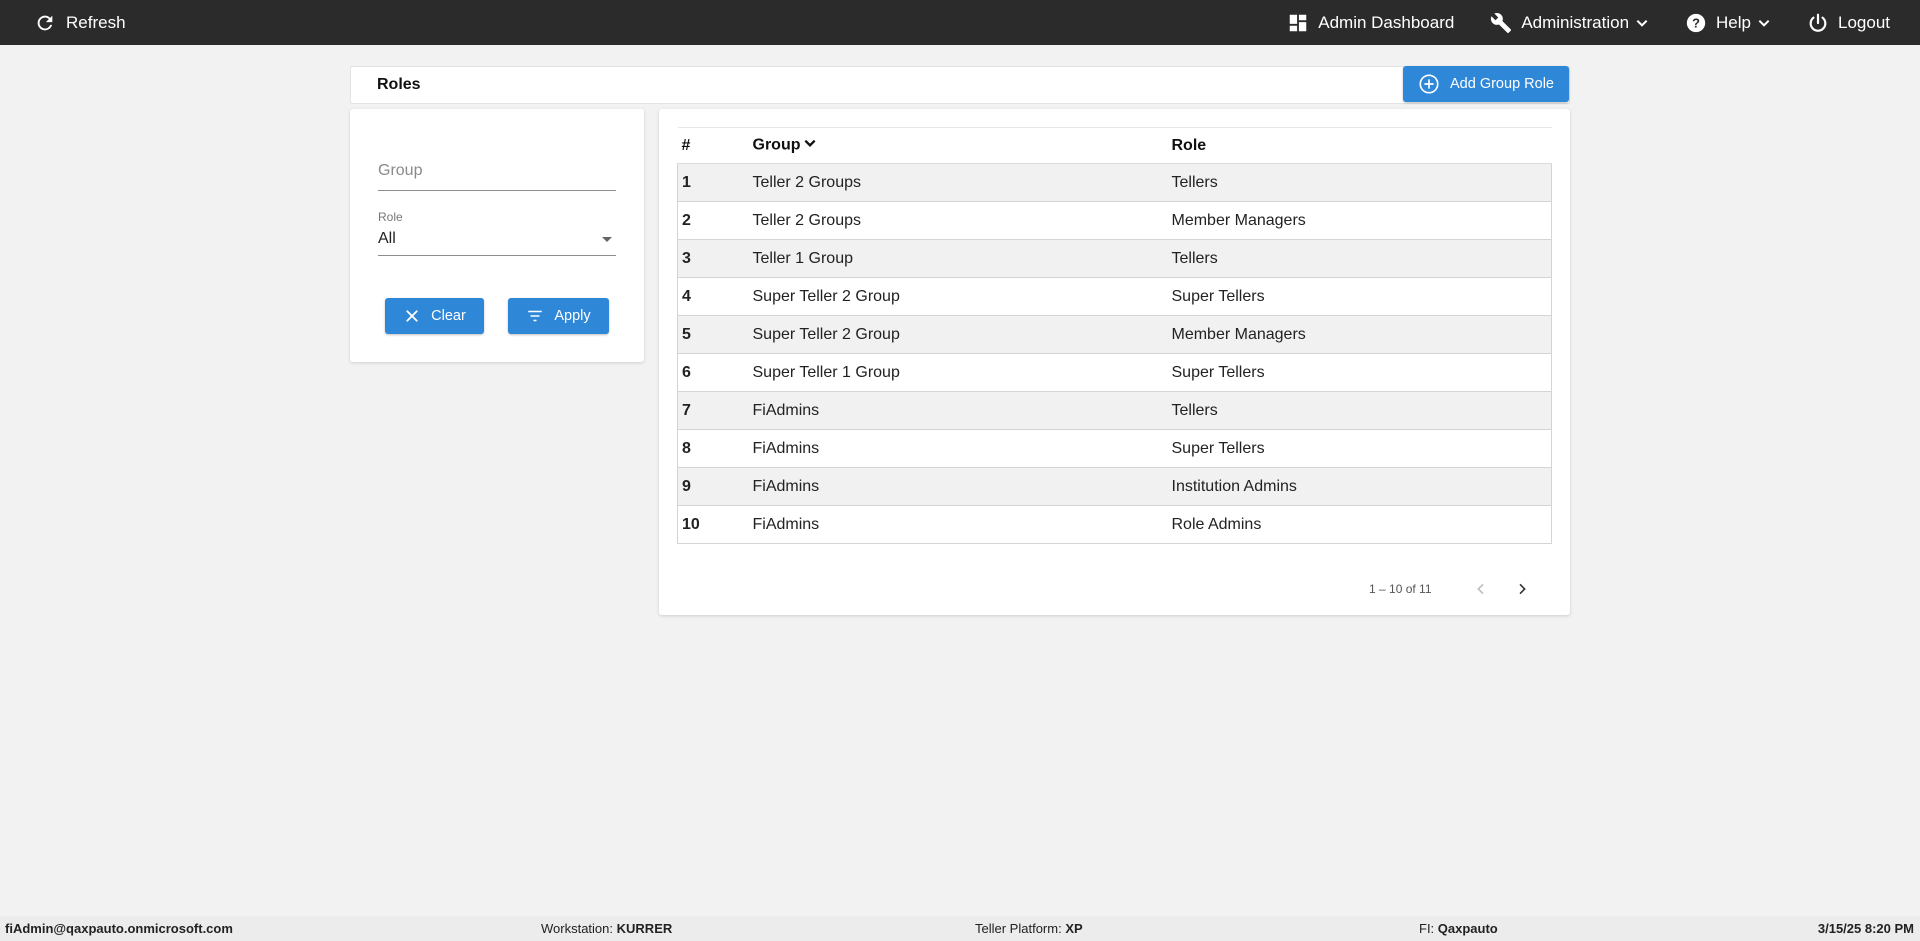 The width and height of the screenshot is (1920, 941). Describe the element at coordinates (715, 296) in the screenshot. I see `row-number: 4` at that location.